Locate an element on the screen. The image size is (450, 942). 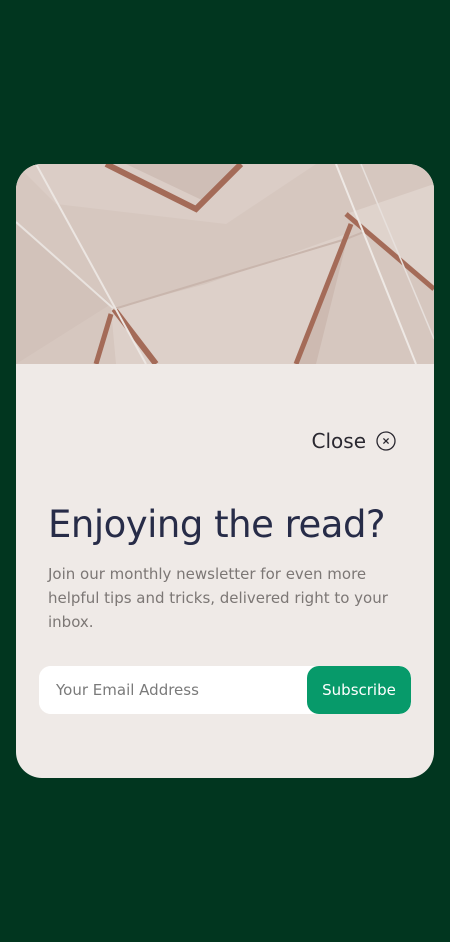
close-button: Close is located at coordinates (354, 441).